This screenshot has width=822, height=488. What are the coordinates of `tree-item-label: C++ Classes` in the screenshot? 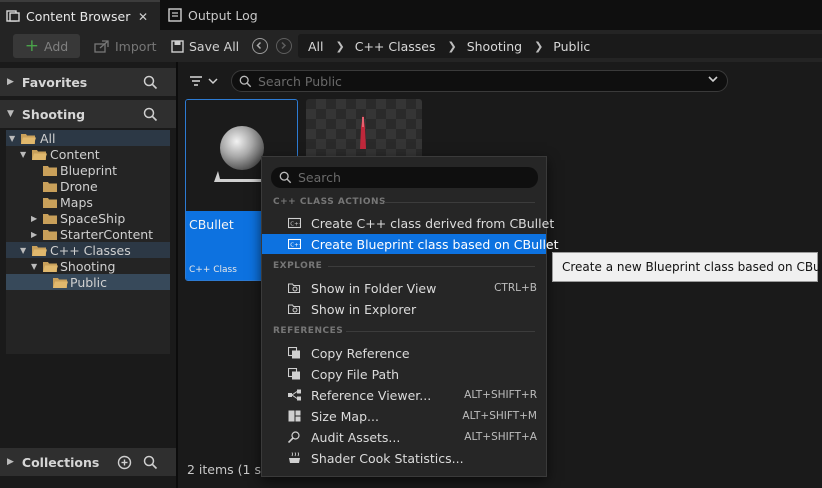 It's located at (90, 250).